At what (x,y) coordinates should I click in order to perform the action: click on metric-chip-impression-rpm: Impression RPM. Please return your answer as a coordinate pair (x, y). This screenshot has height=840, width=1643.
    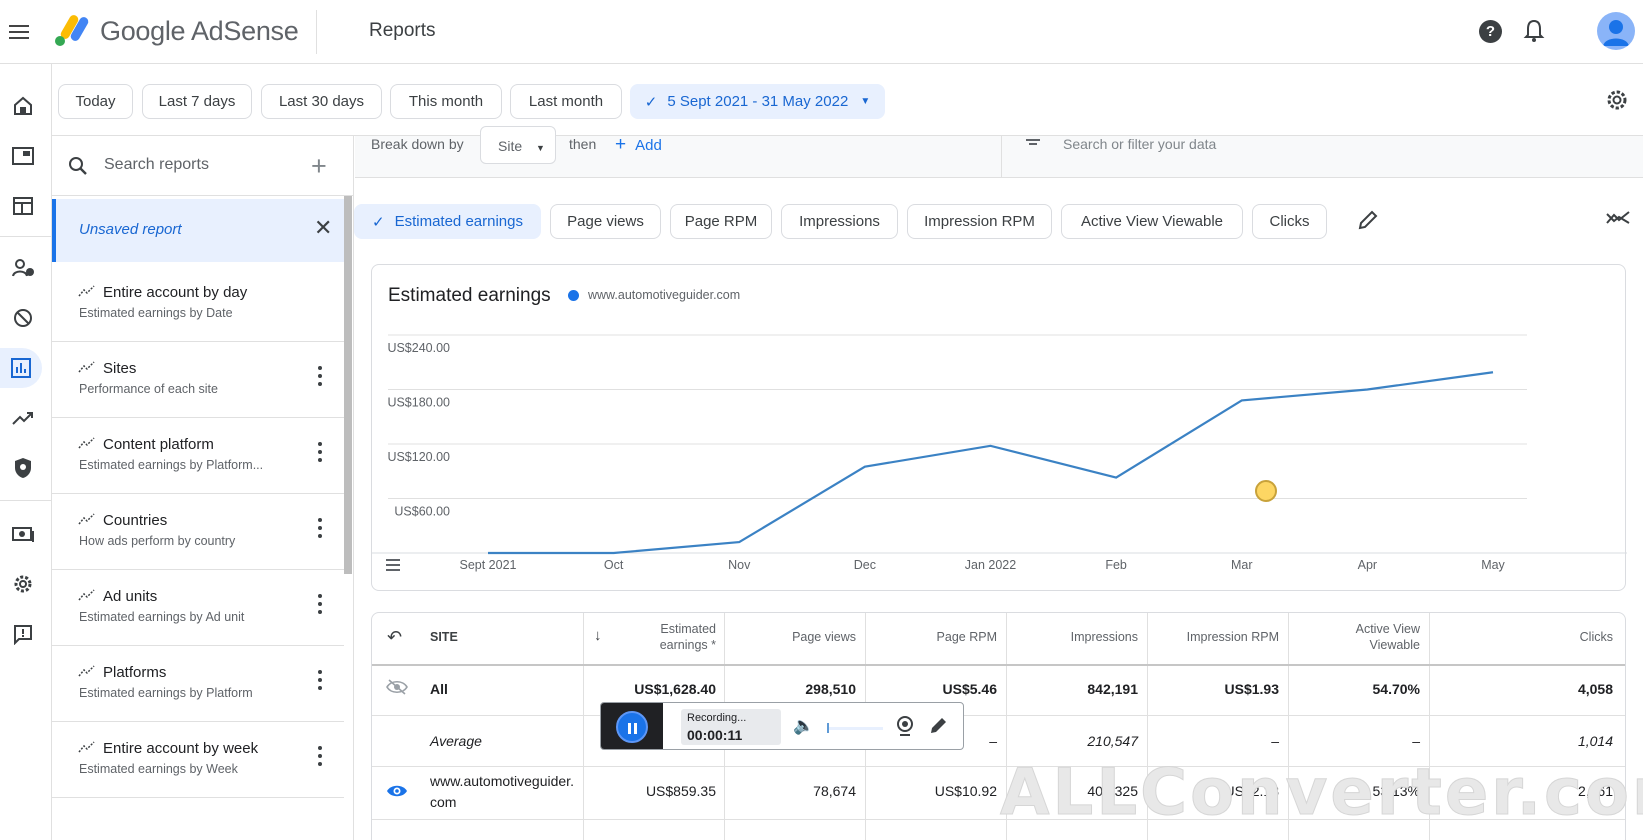
    Looking at the image, I should click on (979, 221).